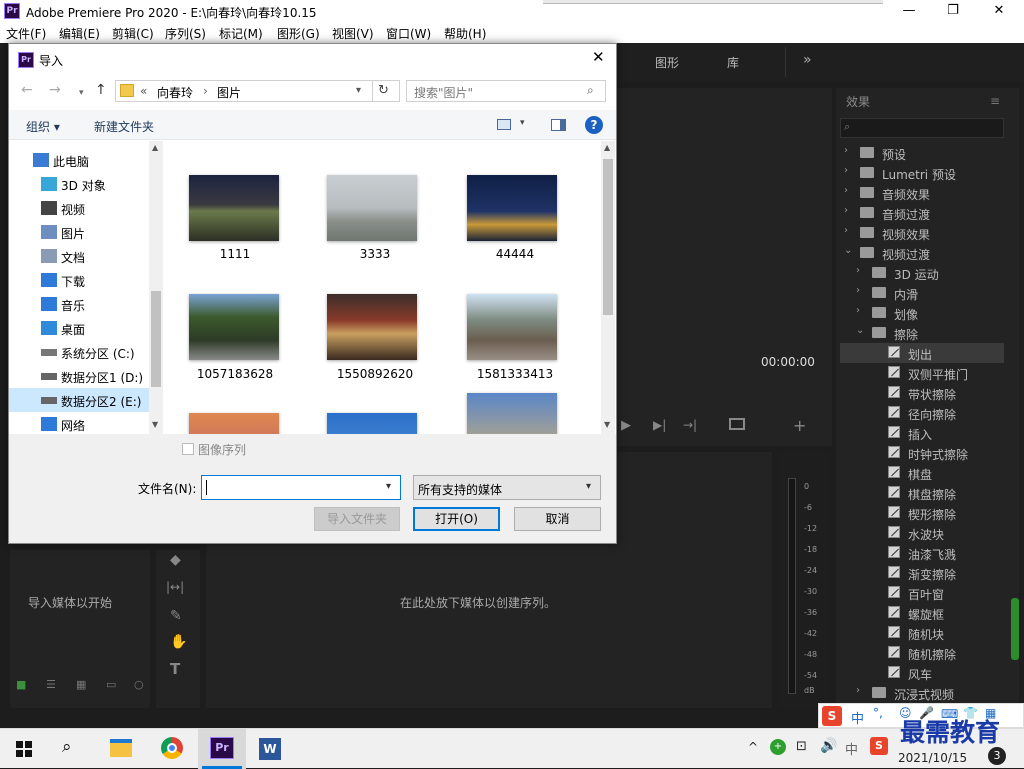  What do you see at coordinates (558, 125) in the screenshot?
I see `preview-pane-icon` at bounding box center [558, 125].